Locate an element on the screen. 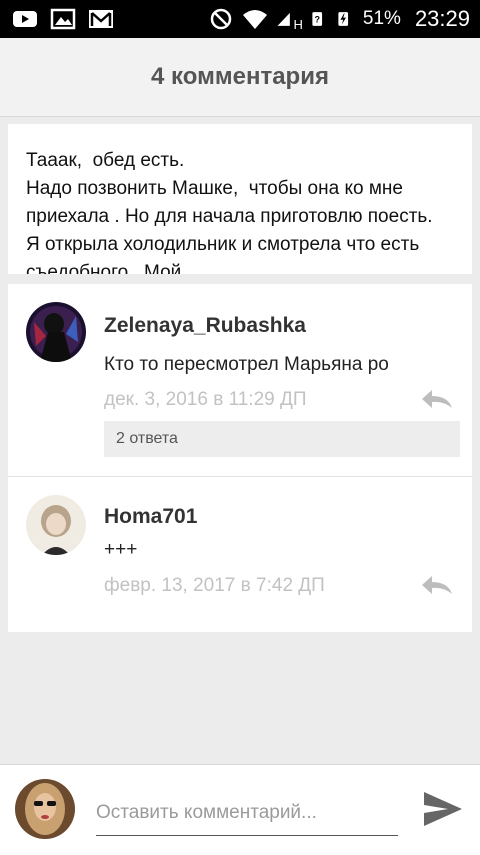  page-title: 4 комментария is located at coordinates (240, 76).